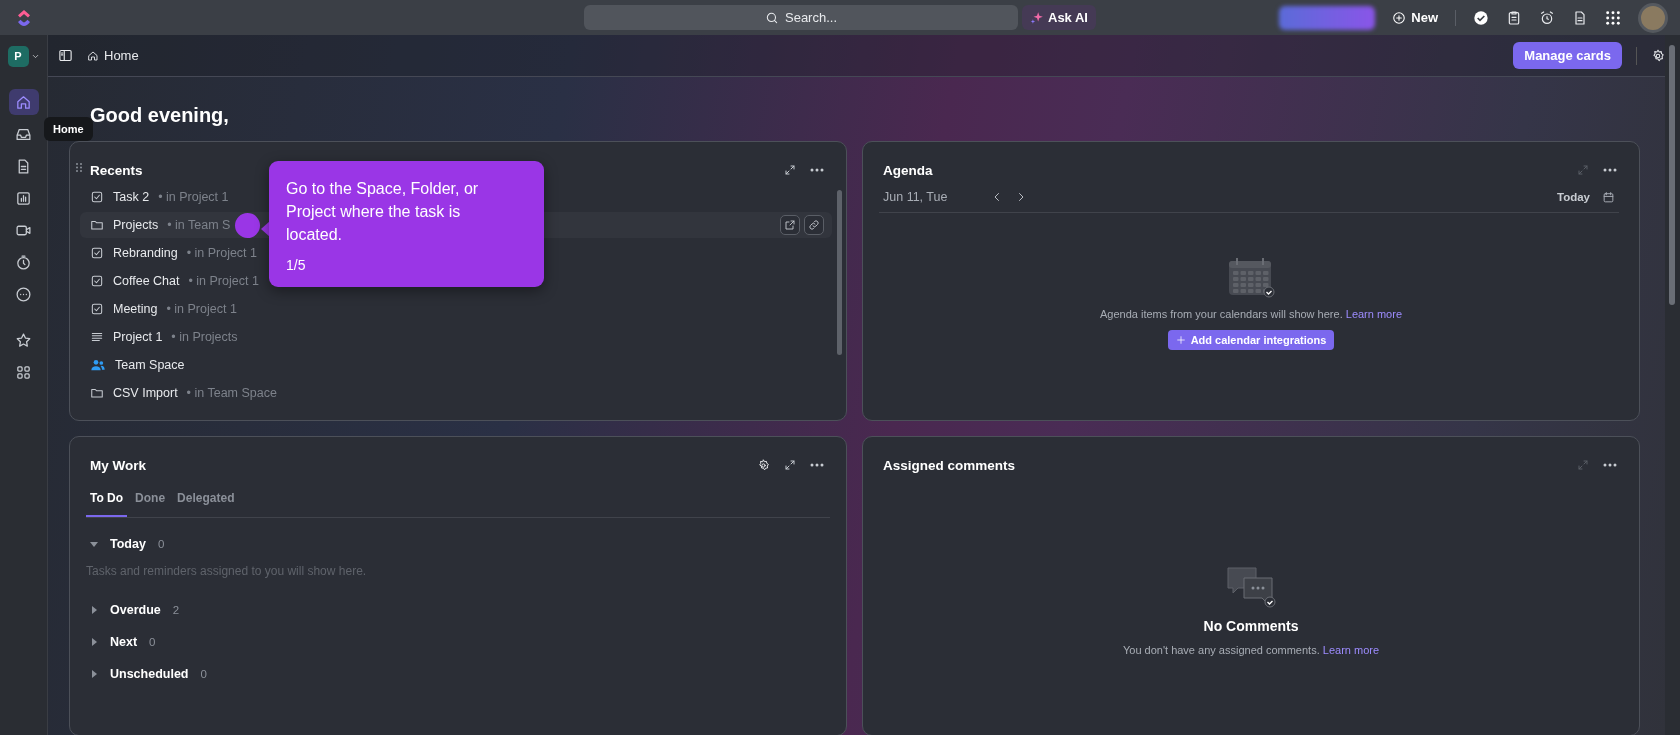 The width and height of the screenshot is (1680, 735). What do you see at coordinates (116, 170) in the screenshot?
I see `card-title: Recents` at bounding box center [116, 170].